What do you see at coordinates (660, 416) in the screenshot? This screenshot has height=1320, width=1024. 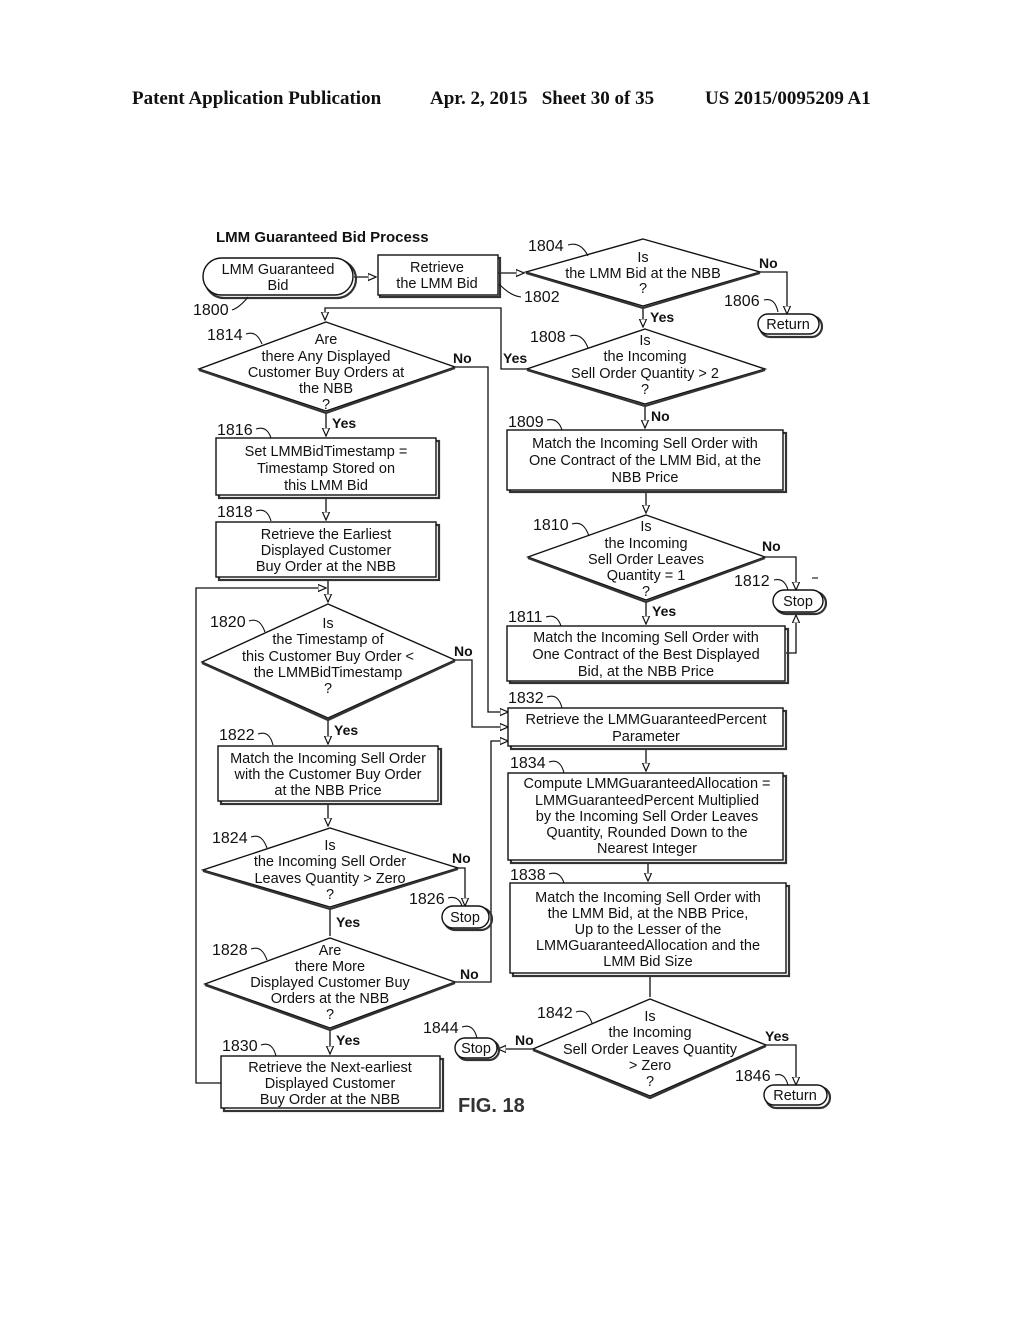 I see `label-1808-no: No` at bounding box center [660, 416].